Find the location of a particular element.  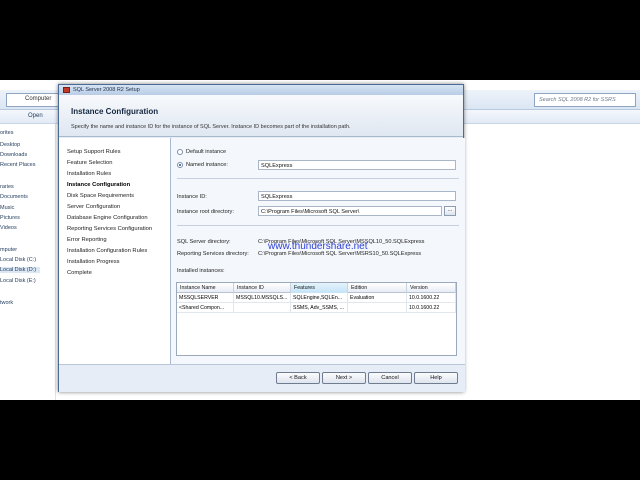

nav-item-network: twork is located at coordinates (6, 303).